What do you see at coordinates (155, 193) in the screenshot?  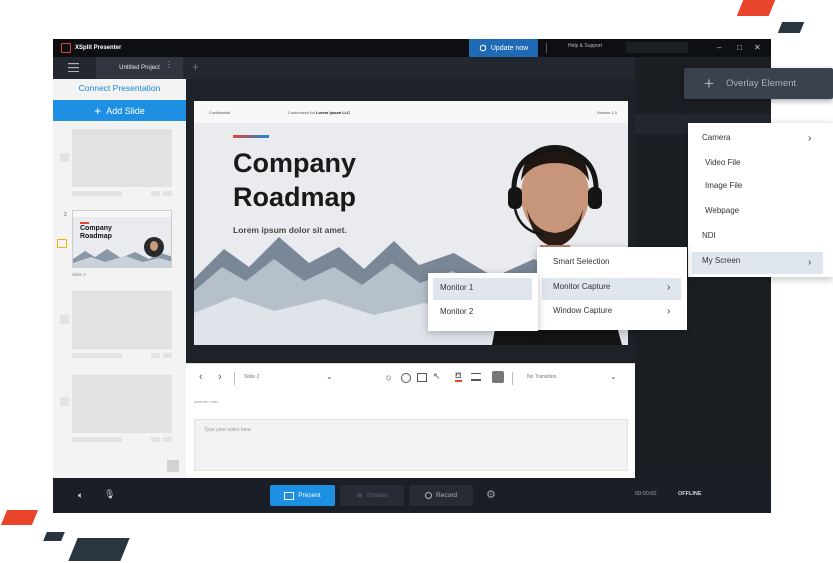 I see `slide-1-action-a` at bounding box center [155, 193].